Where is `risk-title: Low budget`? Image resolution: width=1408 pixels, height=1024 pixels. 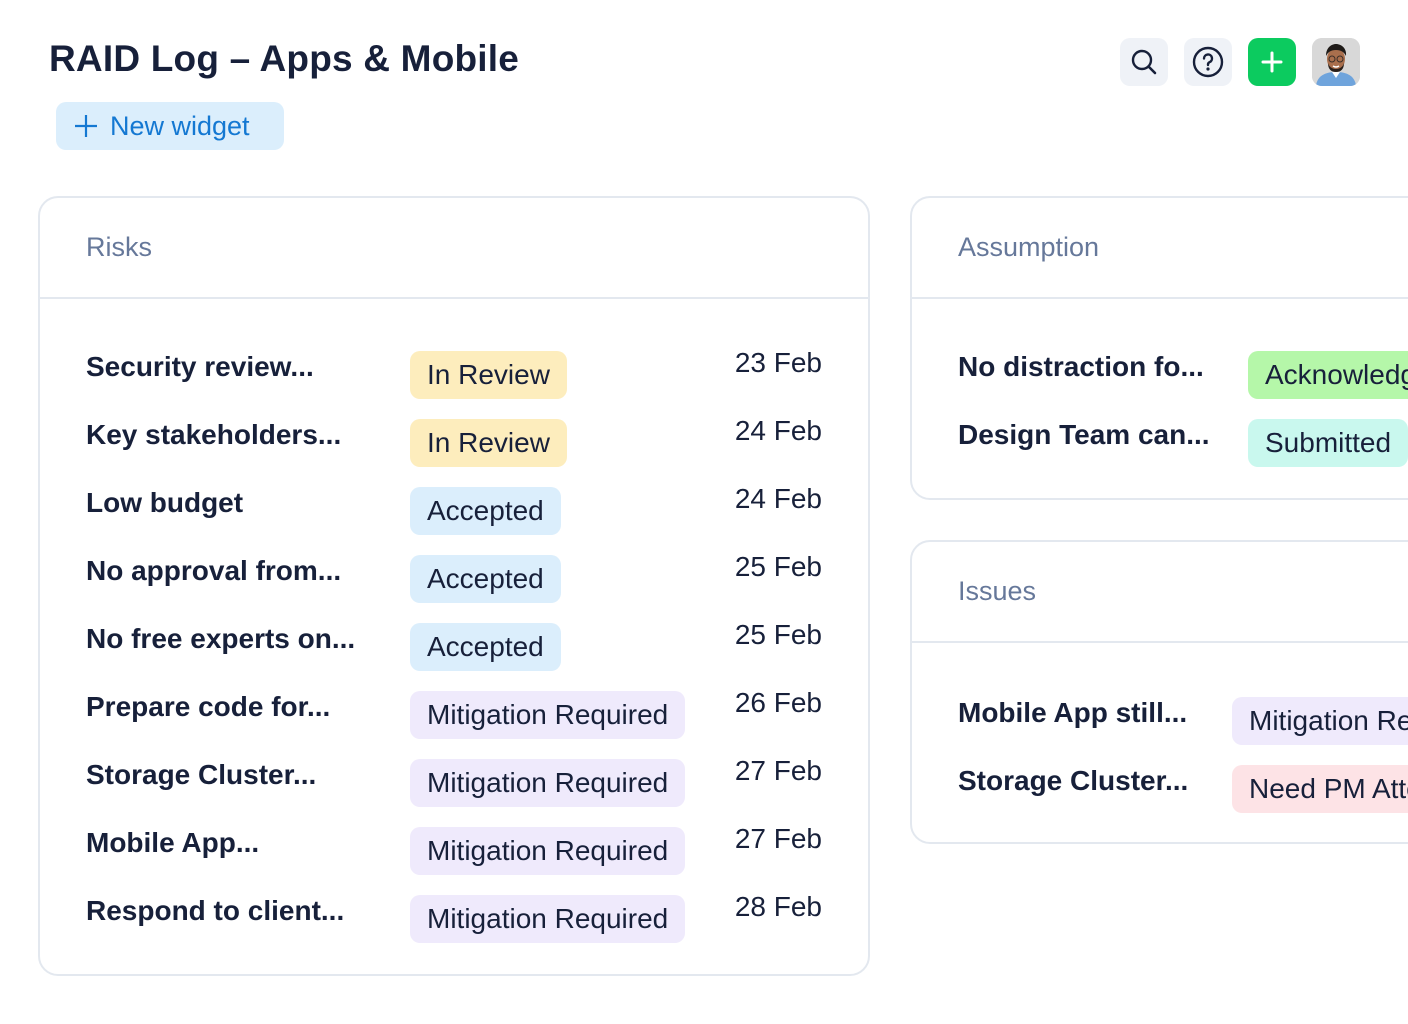 risk-title: Low budget is located at coordinates (165, 502).